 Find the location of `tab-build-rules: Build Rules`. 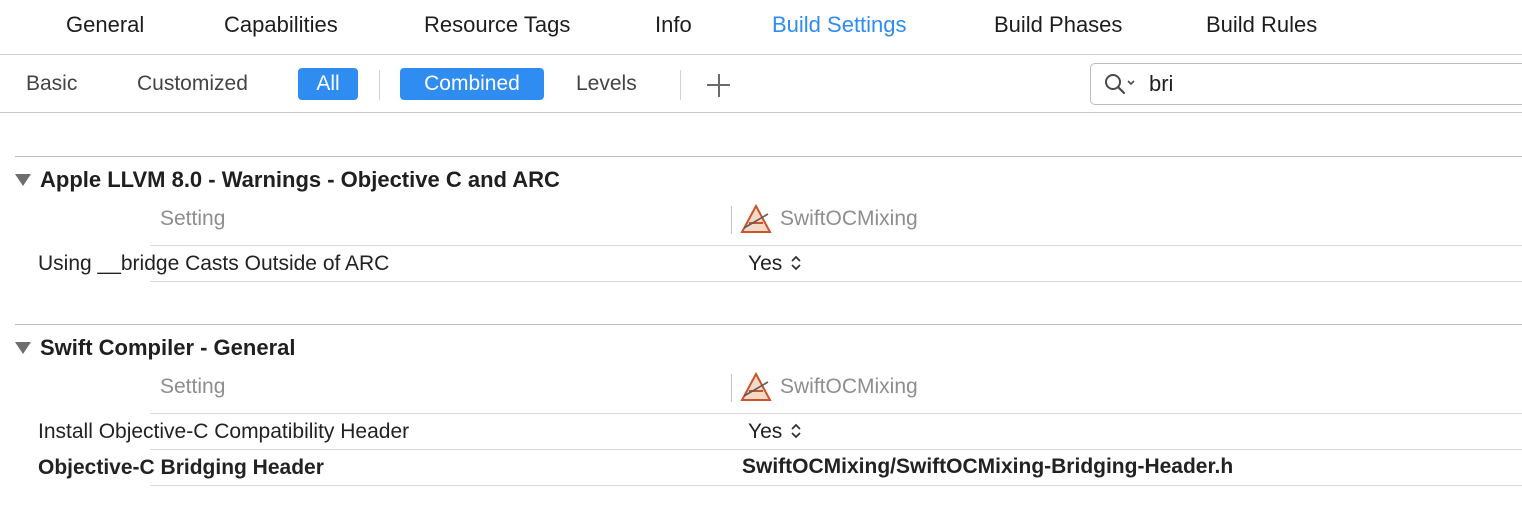

tab-build-rules: Build Rules is located at coordinates (1261, 25).